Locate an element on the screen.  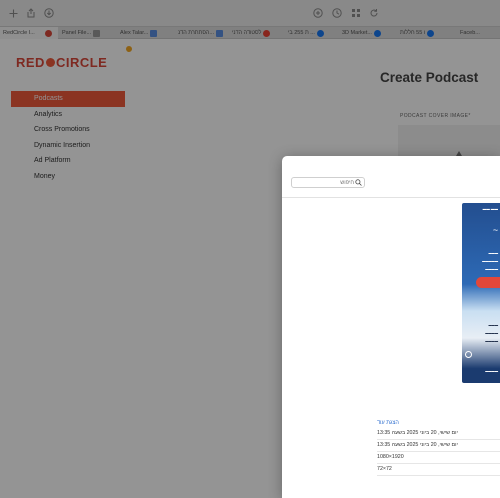
preview-decoration: ▬▬ ▬▬ is located at coordinates (490, 209).